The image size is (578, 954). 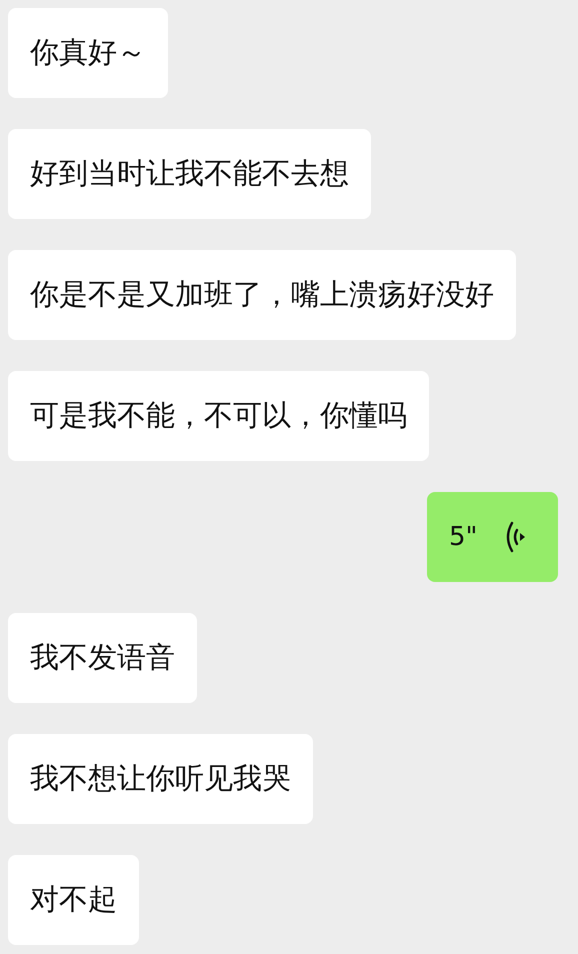 I want to click on message-bubble: 我不发语音, so click(x=102, y=658).